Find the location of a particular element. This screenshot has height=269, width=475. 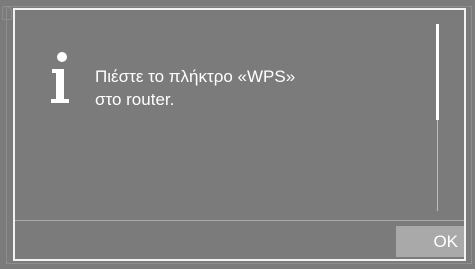

dialog-message: Πιέστε το πλήκτρο «WPS» στο router. is located at coordinates (245, 88).